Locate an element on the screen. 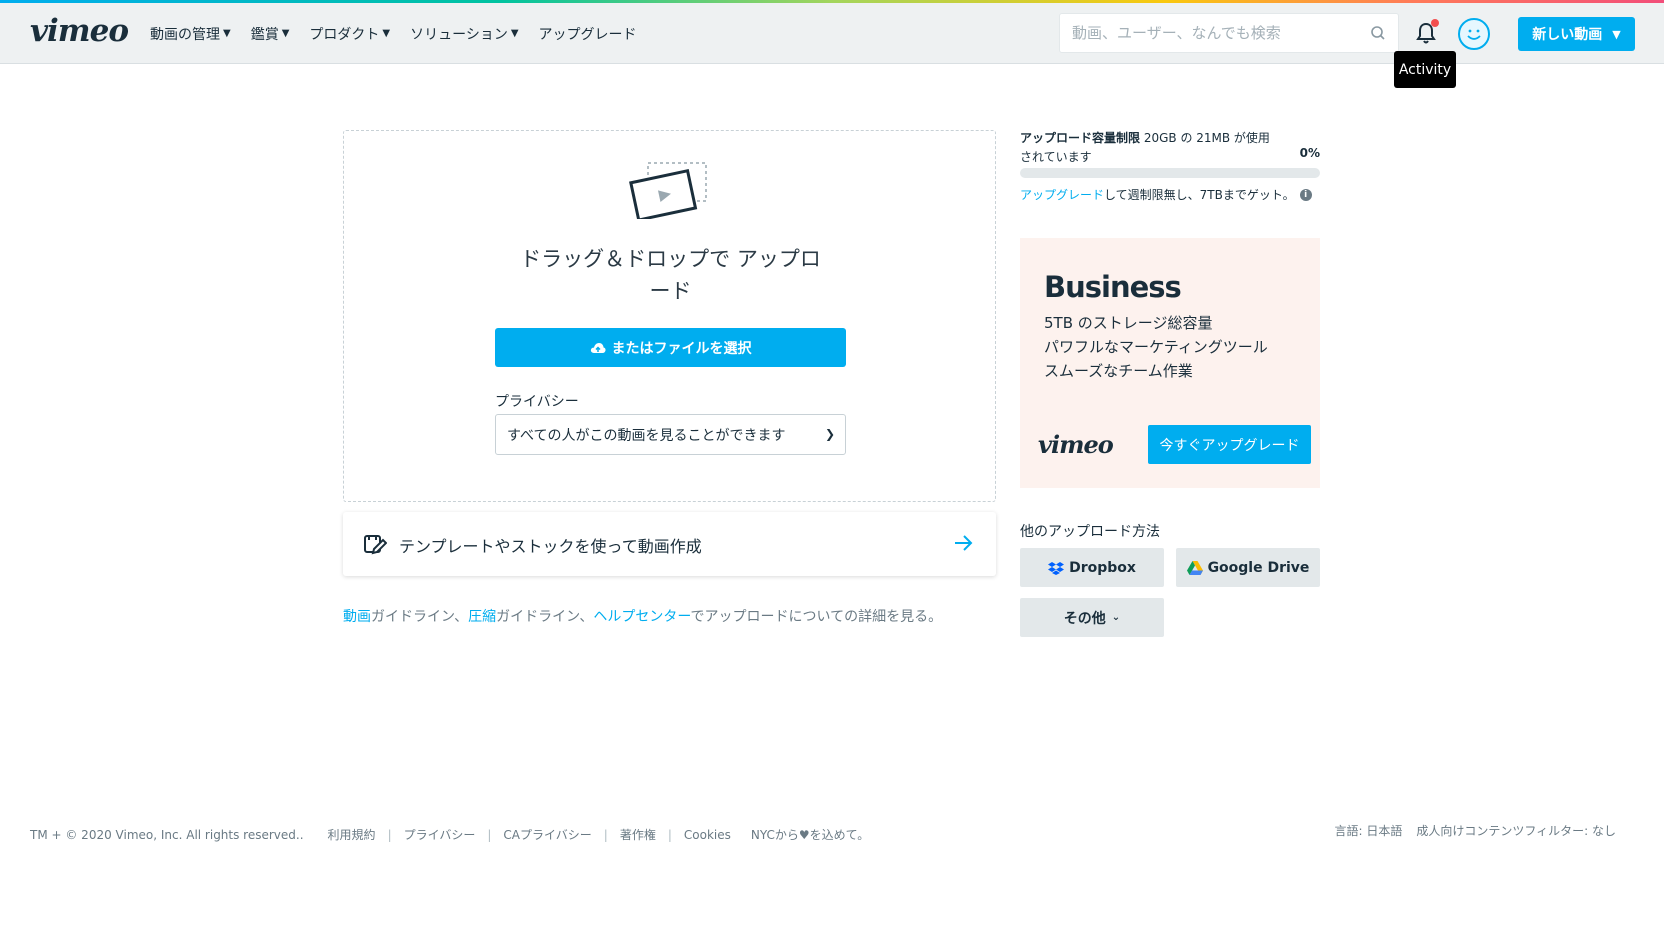  notifications-bell-icon is located at coordinates (1427, 32).